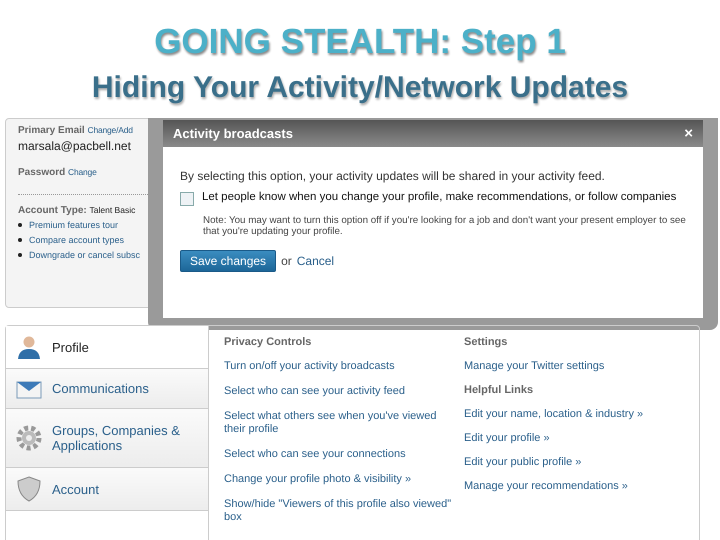 The image size is (720, 540). Describe the element at coordinates (268, 342) in the screenshot. I see `section-heading: Privacy Controls` at that location.